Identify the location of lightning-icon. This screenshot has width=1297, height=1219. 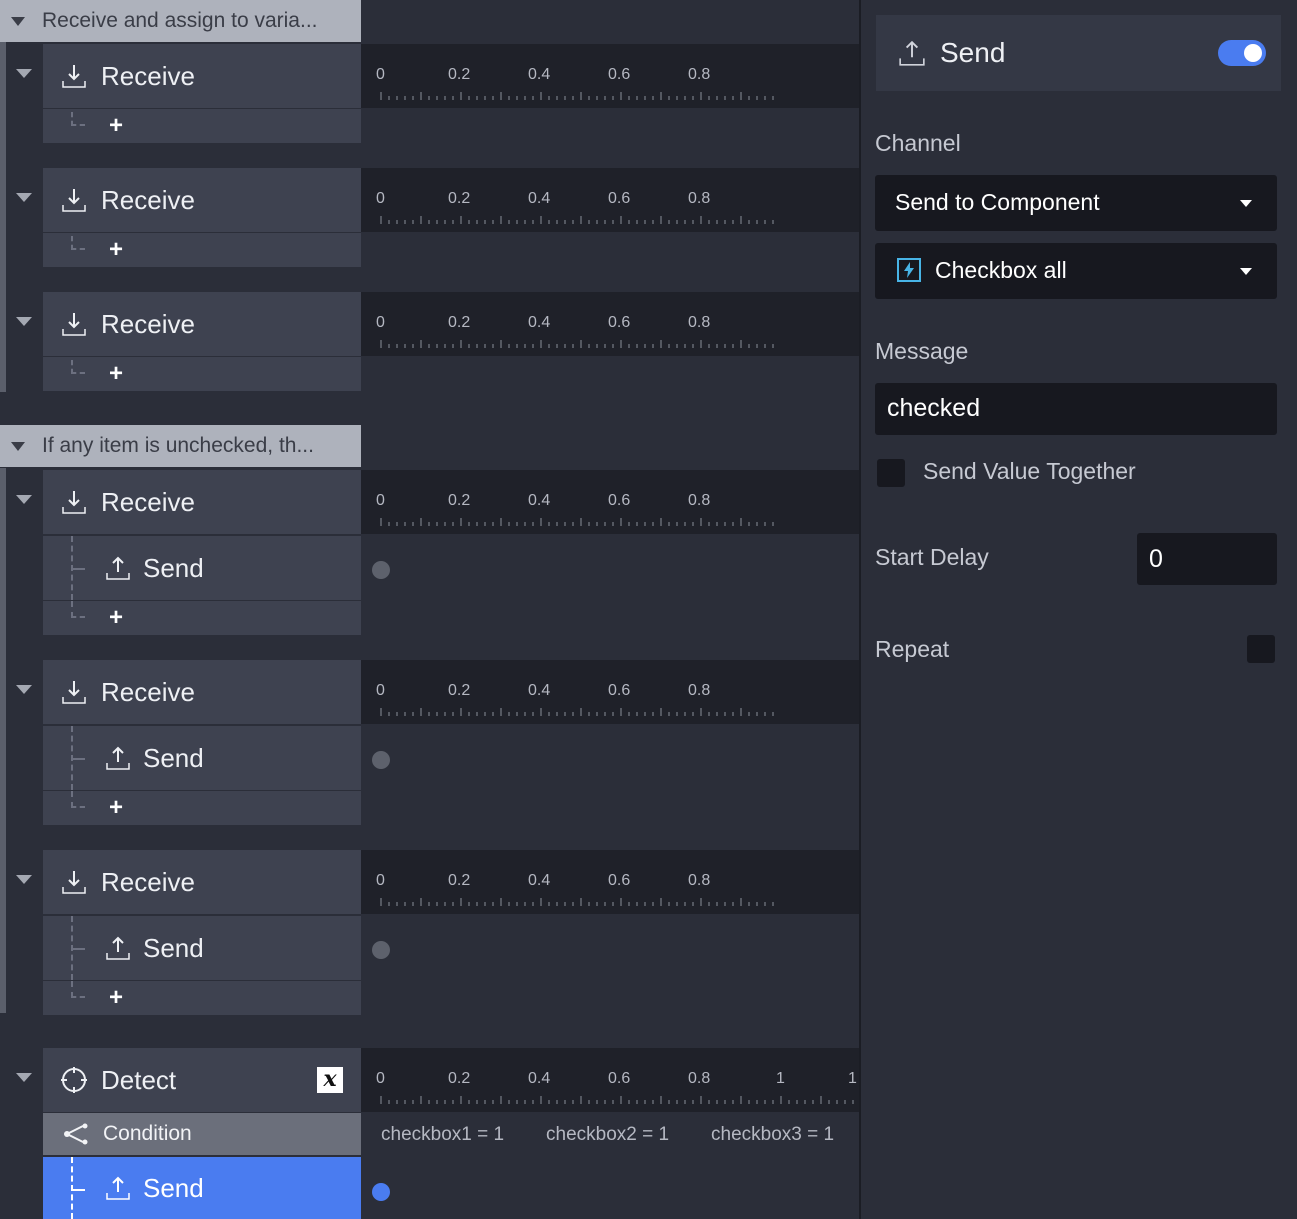
(909, 270).